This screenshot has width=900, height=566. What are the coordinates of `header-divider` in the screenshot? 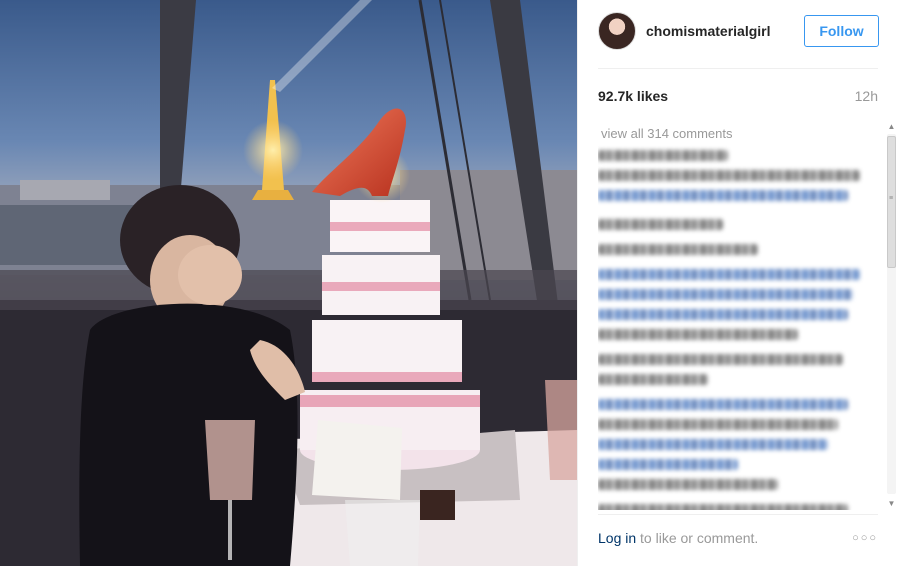 It's located at (738, 68).